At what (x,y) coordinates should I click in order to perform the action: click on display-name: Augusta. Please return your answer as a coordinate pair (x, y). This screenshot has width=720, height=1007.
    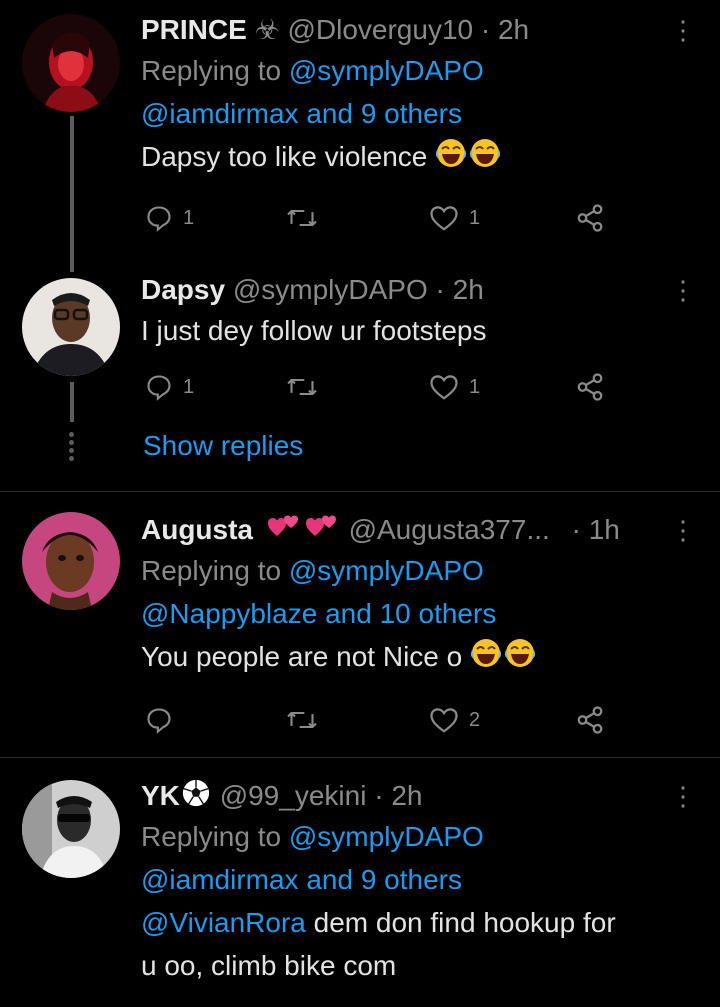
    Looking at the image, I should click on (197, 529).